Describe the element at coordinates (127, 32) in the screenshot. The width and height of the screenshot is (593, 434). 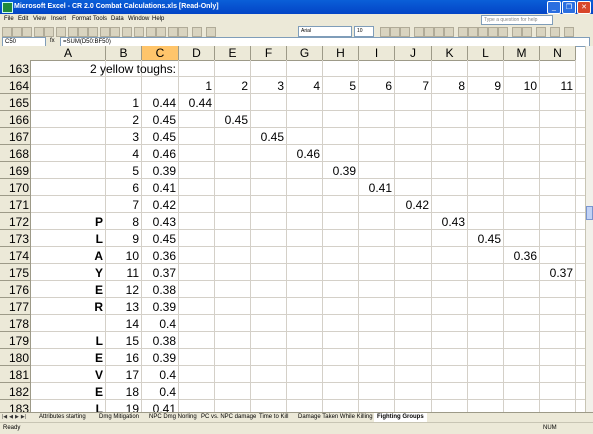
I see `hyperlink-icon` at that location.